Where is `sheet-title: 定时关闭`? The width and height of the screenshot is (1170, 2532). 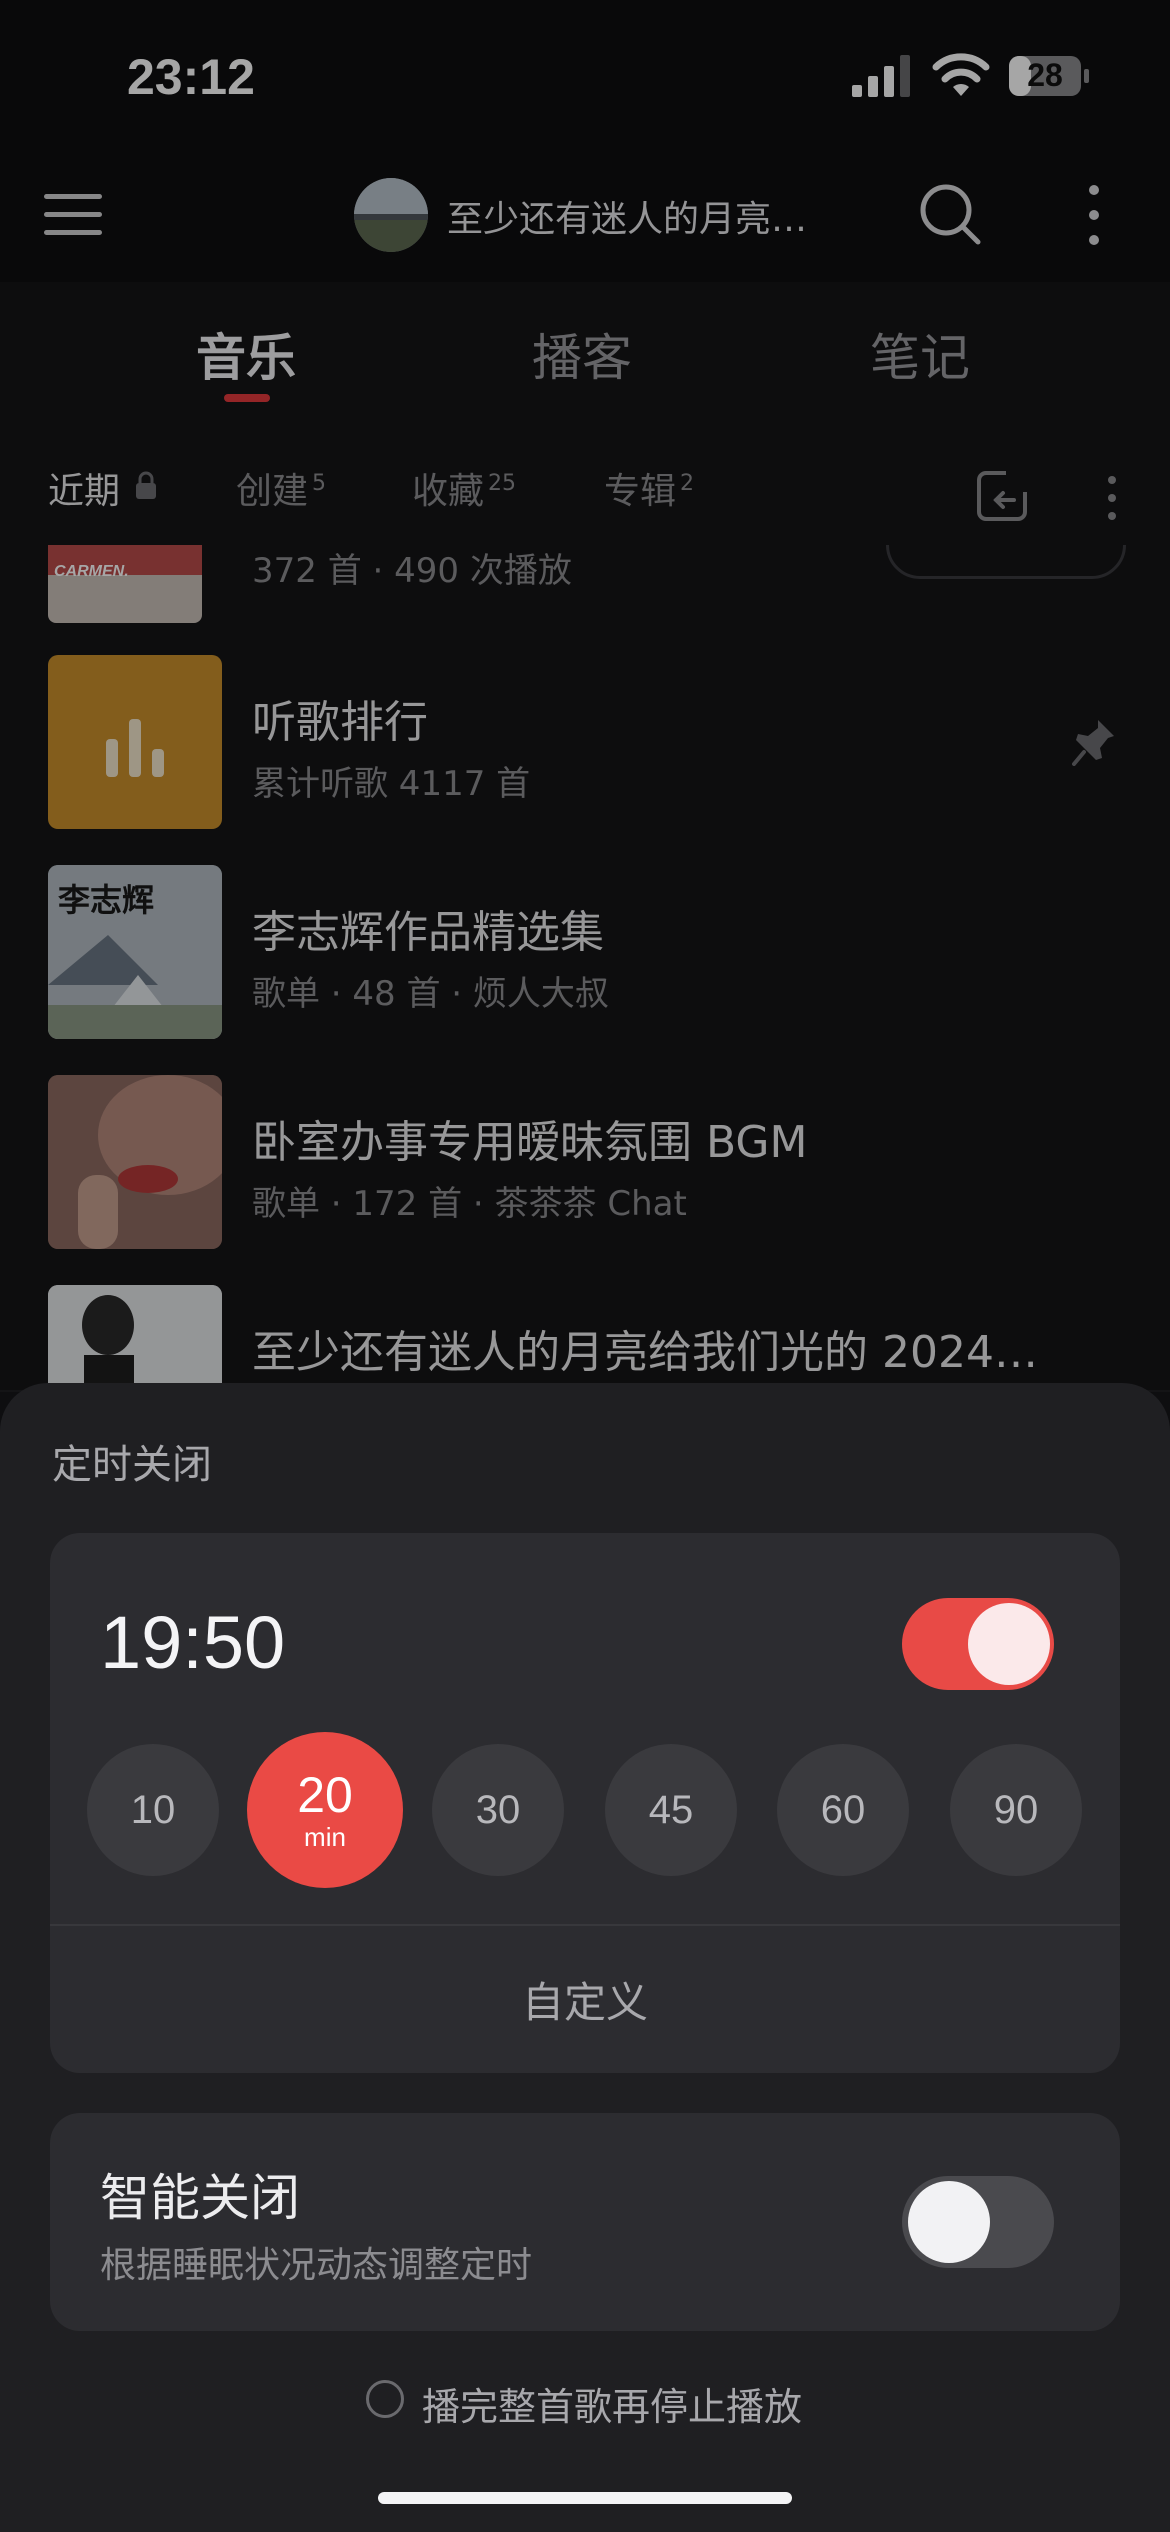
sheet-title: 定时关闭 is located at coordinates (132, 1465).